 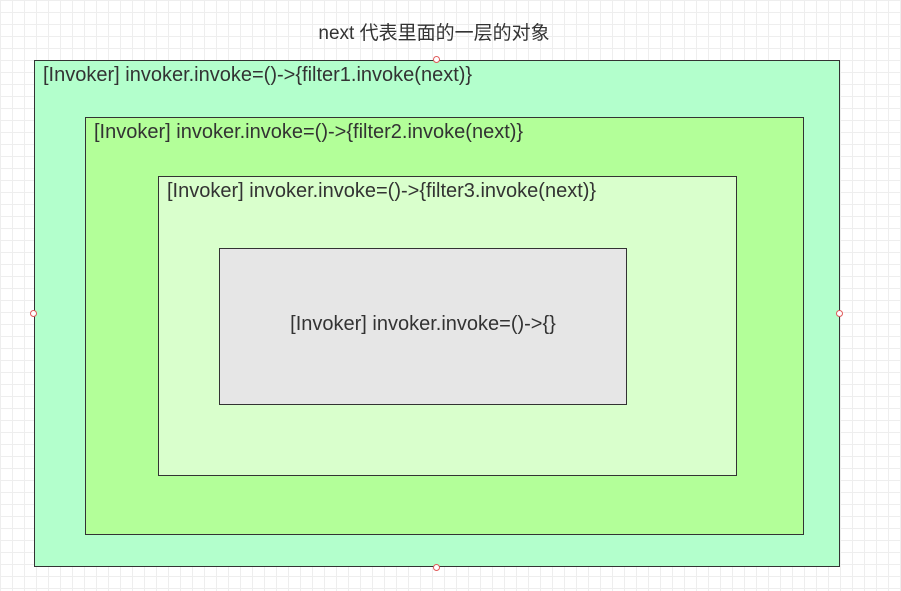 What do you see at coordinates (33, 313) in the screenshot?
I see `selection-handle-left` at bounding box center [33, 313].